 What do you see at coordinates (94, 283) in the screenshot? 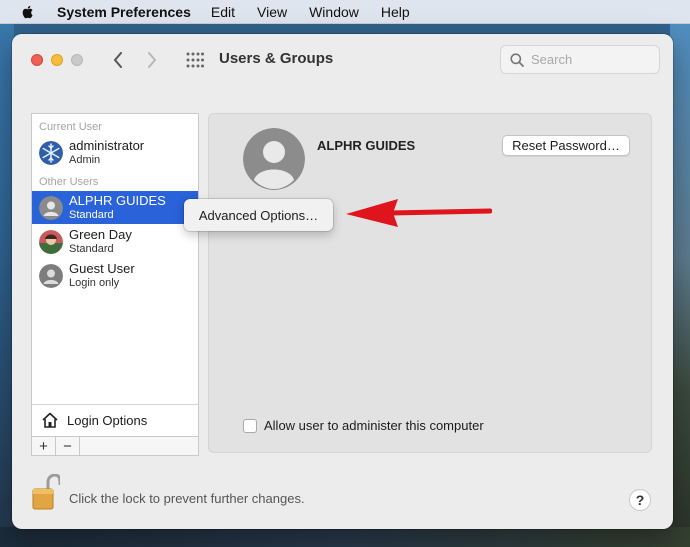
I see `user-role: Login only` at bounding box center [94, 283].